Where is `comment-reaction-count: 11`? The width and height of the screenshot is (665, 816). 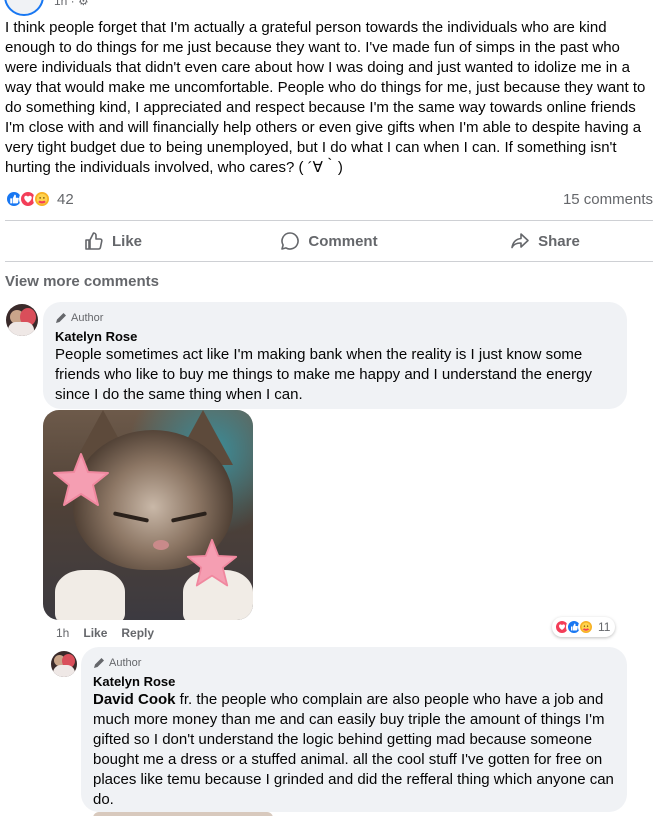
comment-reaction-count: 11 is located at coordinates (604, 627).